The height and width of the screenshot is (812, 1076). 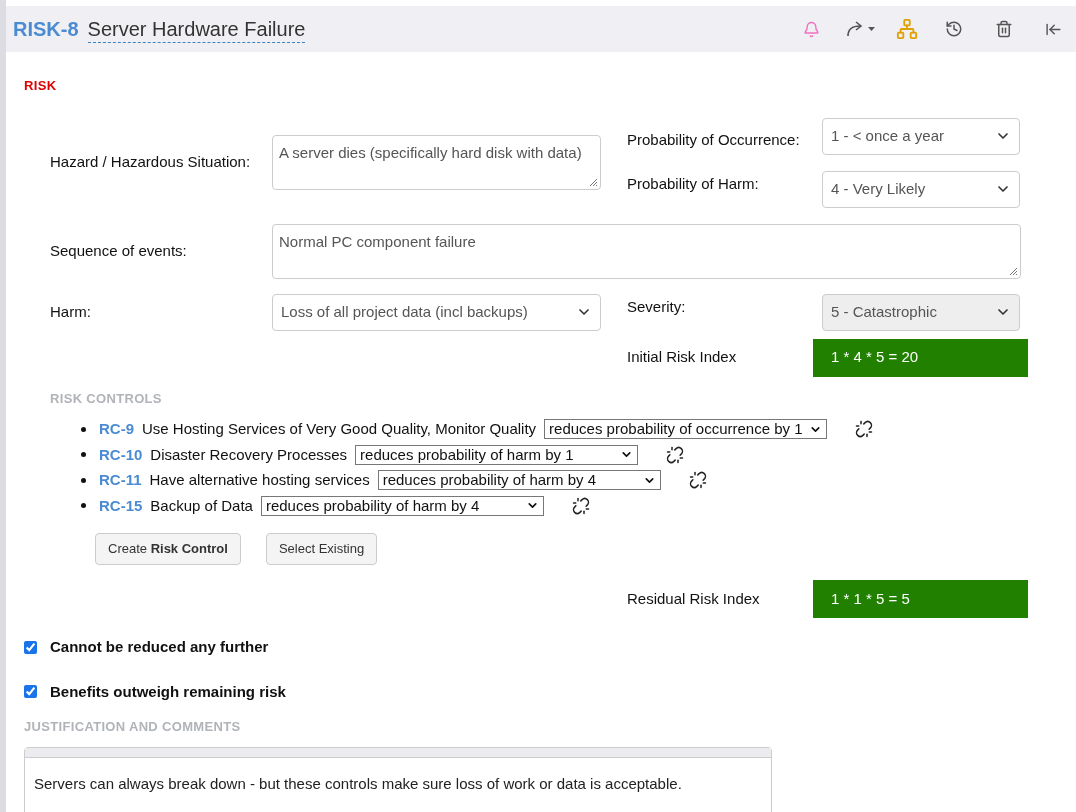 I want to click on item-title: Server Hardware Failure, so click(x=196, y=29).